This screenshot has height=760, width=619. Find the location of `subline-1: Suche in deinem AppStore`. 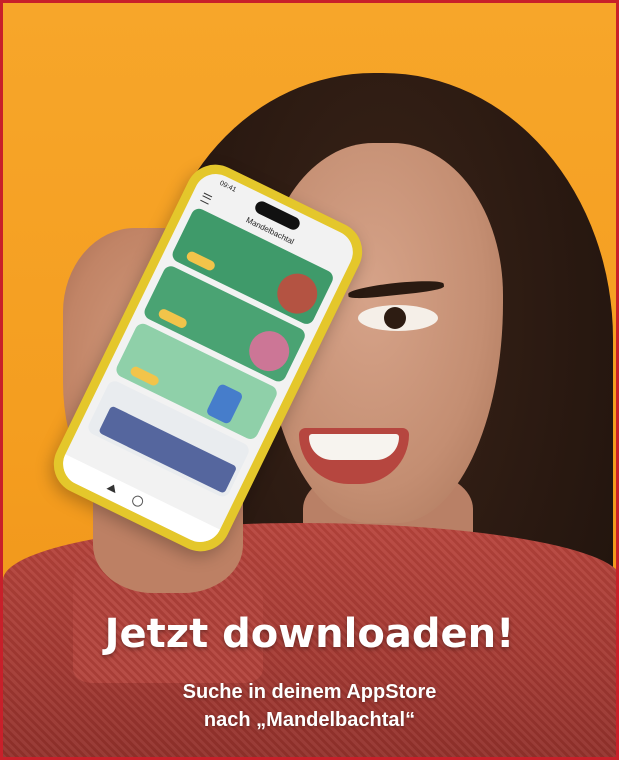

subline-1: Suche in deinem AppStore is located at coordinates (309, 692).